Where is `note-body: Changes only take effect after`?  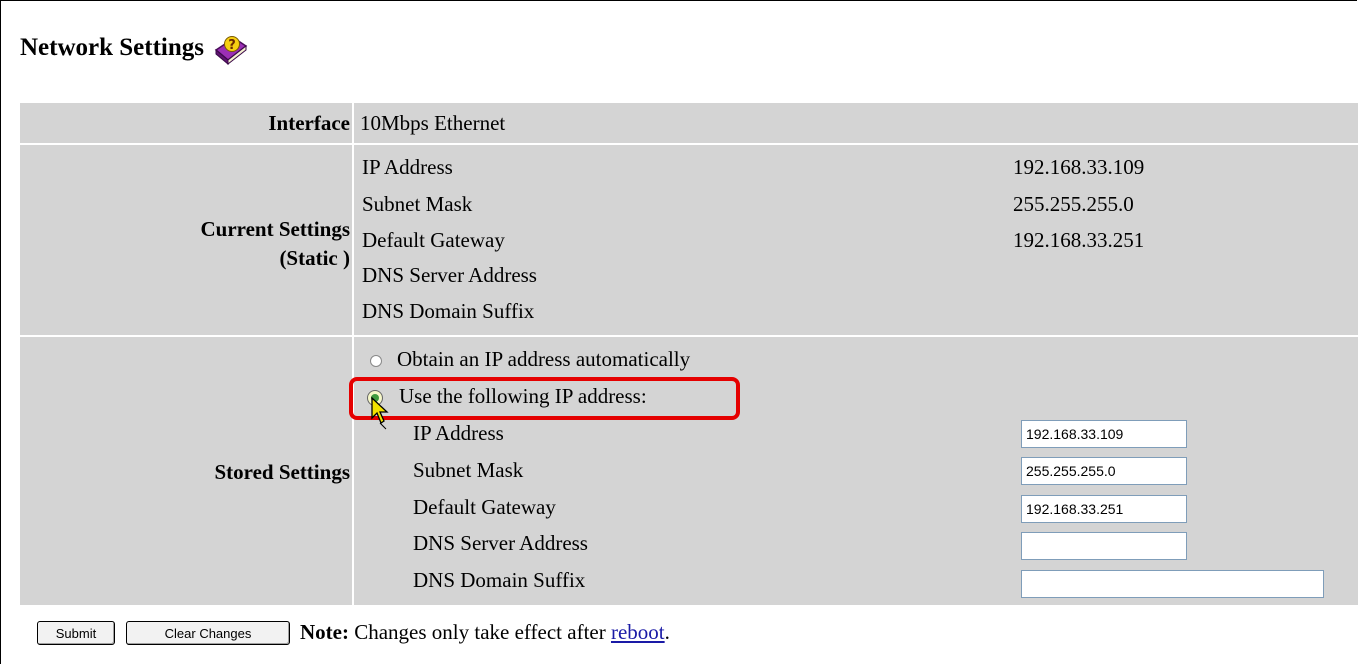 note-body: Changes only take effect after is located at coordinates (479, 632).